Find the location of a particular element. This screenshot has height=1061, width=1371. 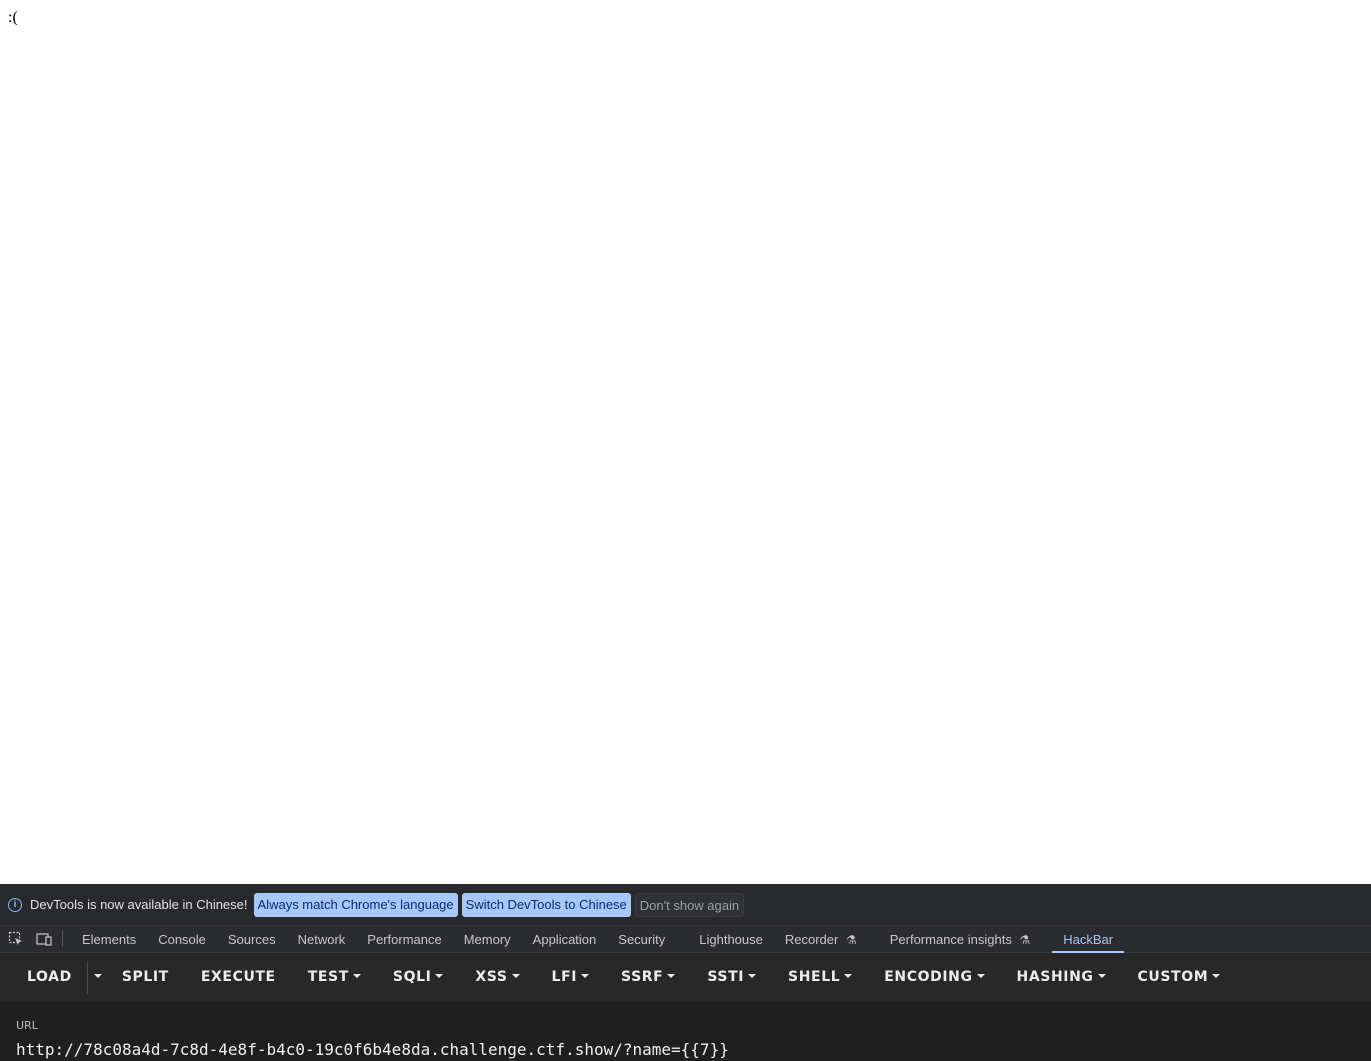

sqli-menu-button: SQLI is located at coordinates (418, 977).